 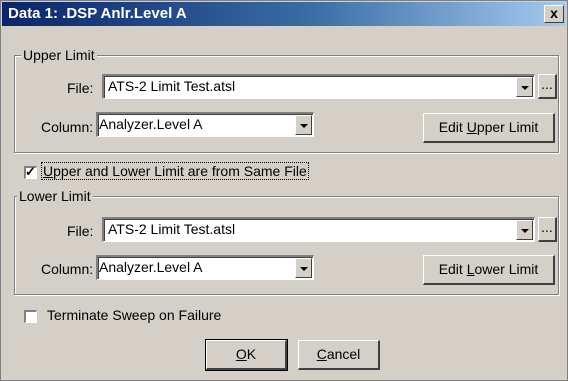 I want to click on same-file-checkbox: ✓, so click(x=30, y=171).